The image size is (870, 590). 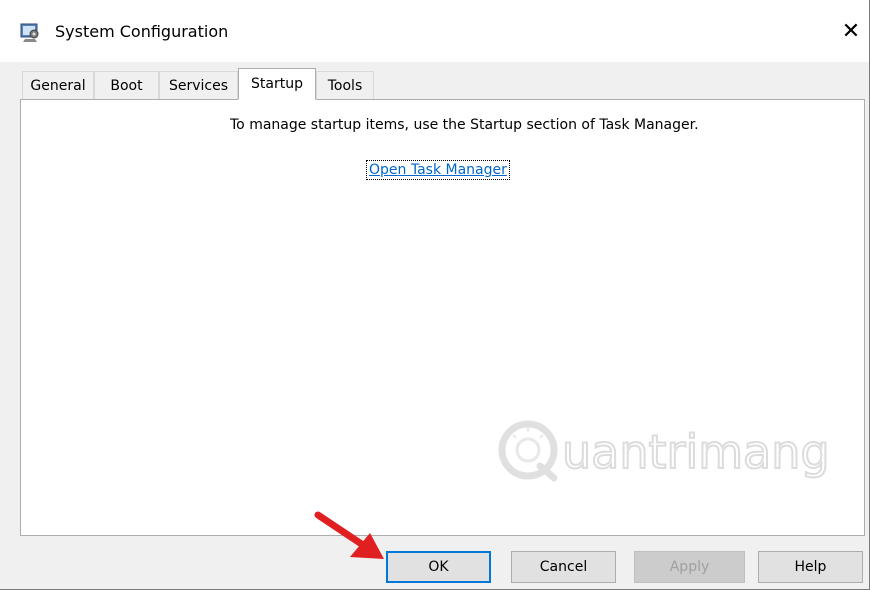 I want to click on close-icon: ✕, so click(x=851, y=31).